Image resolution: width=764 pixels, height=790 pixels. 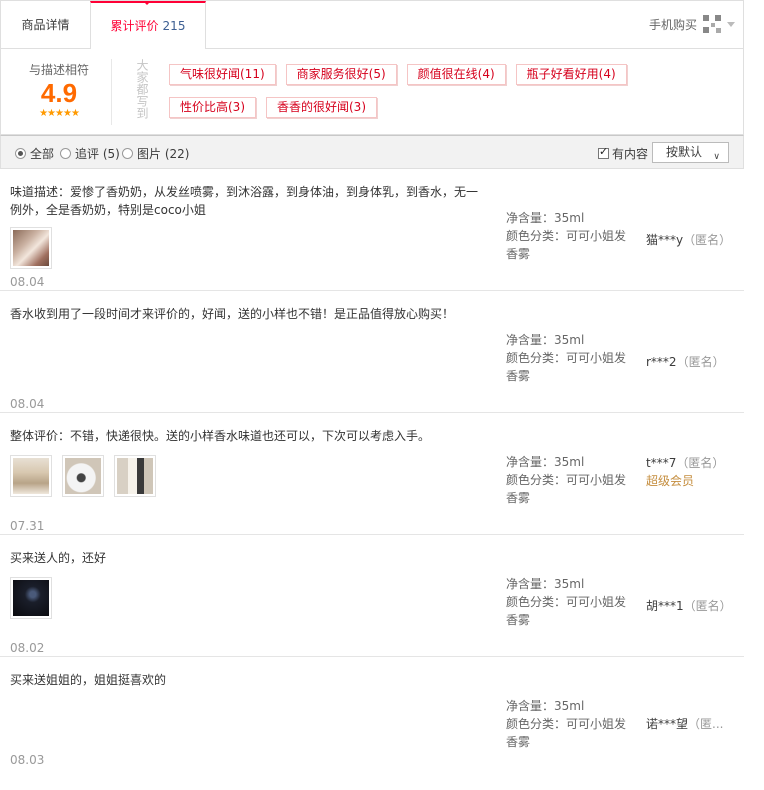 I want to click on radio-selected-icon, so click(x=20, y=153).